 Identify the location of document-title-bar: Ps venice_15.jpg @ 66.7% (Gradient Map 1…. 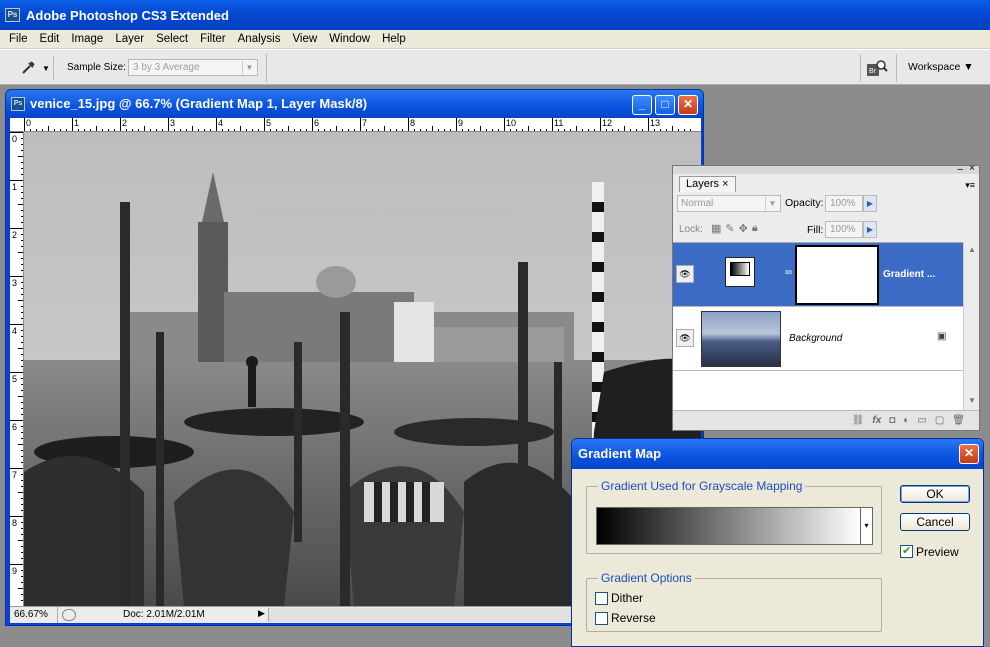
(354, 104).